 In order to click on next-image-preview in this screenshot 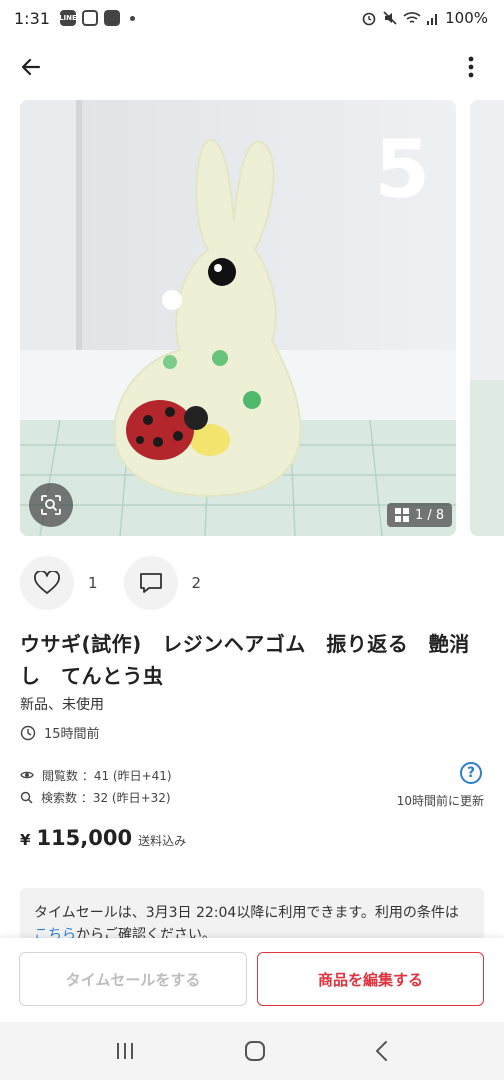, I will do `click(487, 318)`.